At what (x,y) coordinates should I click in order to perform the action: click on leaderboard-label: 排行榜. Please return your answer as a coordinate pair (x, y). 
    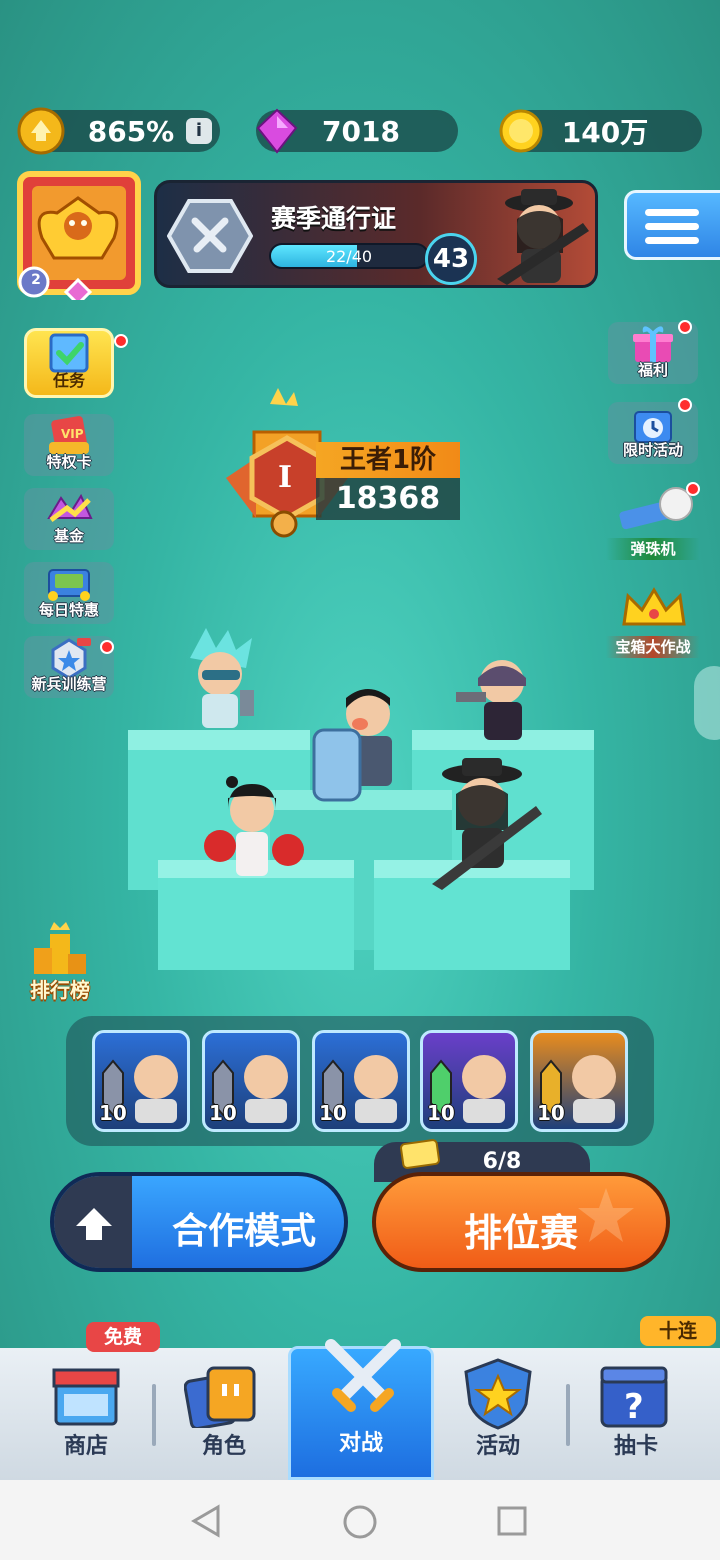
    Looking at the image, I should click on (60, 990).